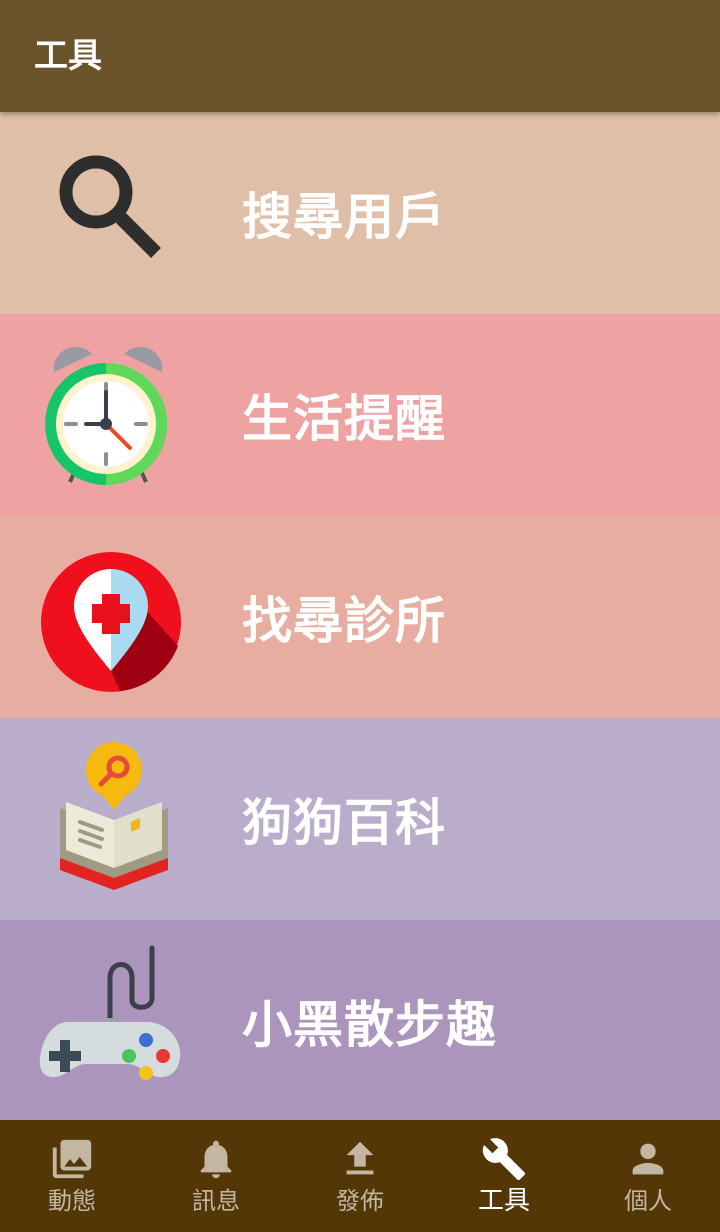 The height and width of the screenshot is (1232, 720). I want to click on nav-label: 工具, so click(503, 1201).